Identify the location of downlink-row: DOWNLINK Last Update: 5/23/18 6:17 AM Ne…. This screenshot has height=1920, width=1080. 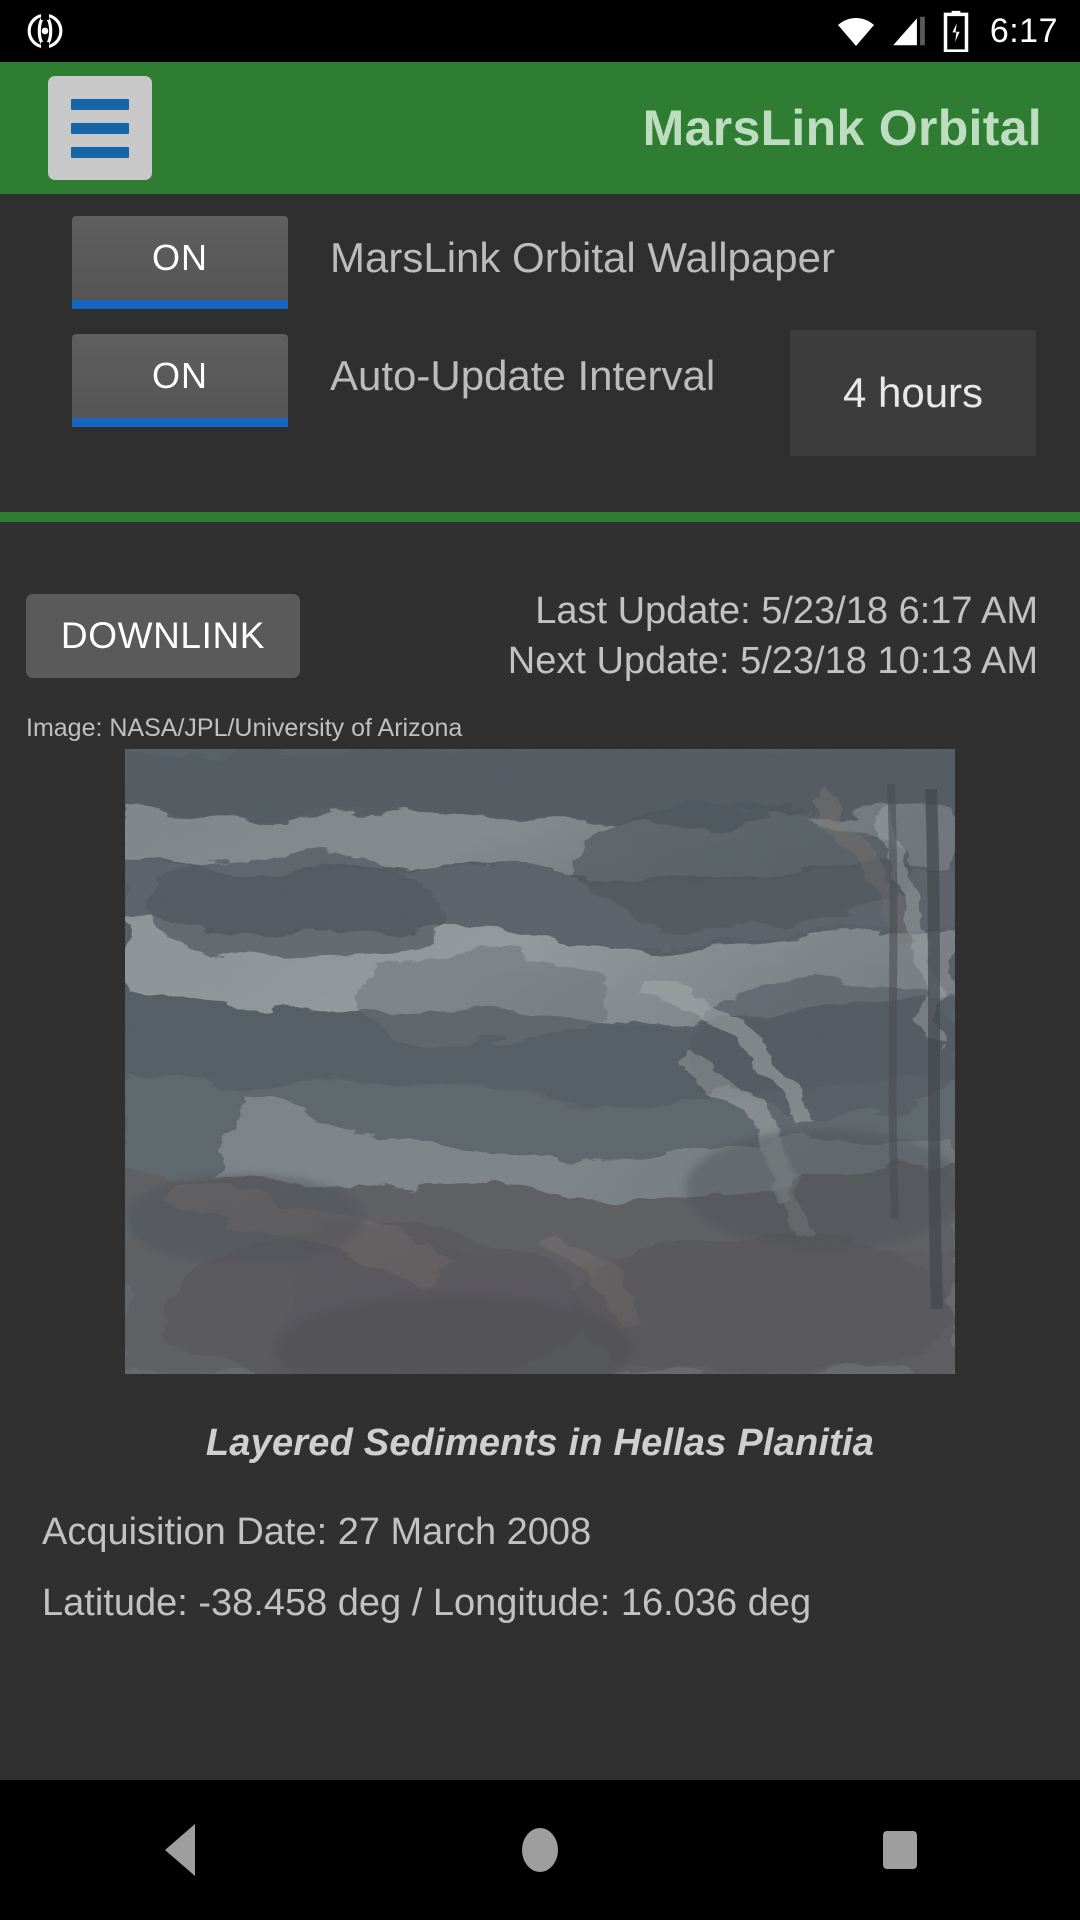
(540, 604).